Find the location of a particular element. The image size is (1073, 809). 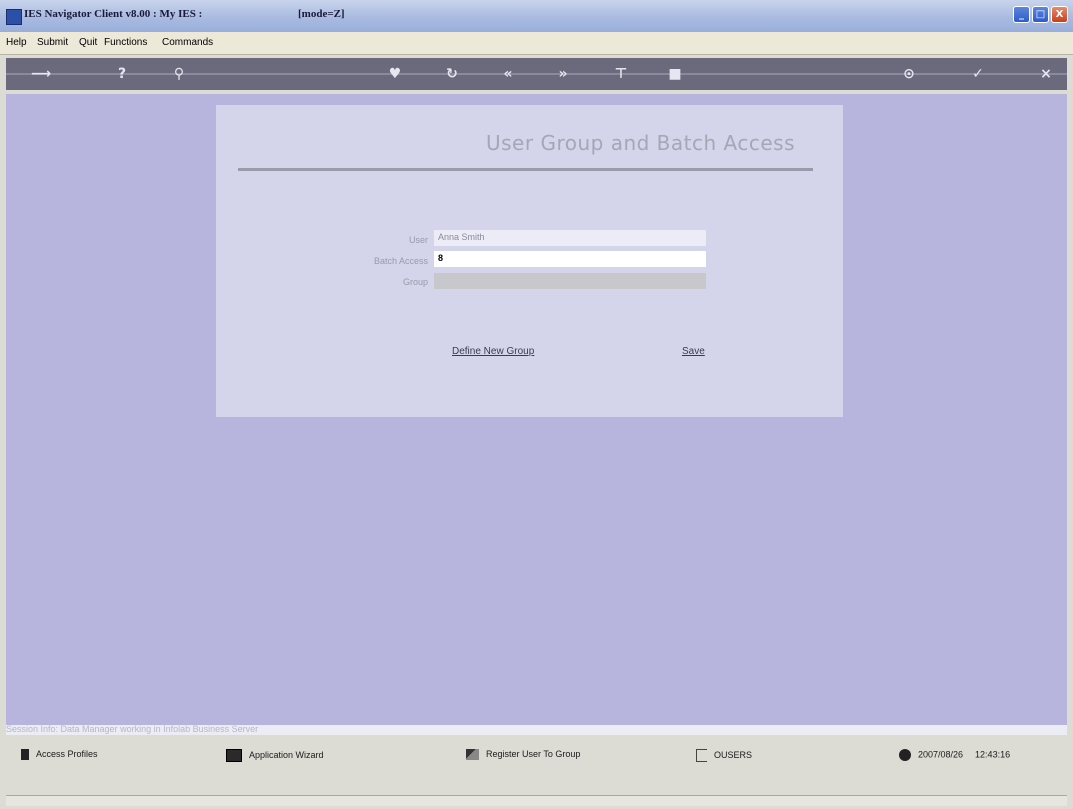

menu-bar: Help Submit Quit Functions Commands is located at coordinates (536, 43).